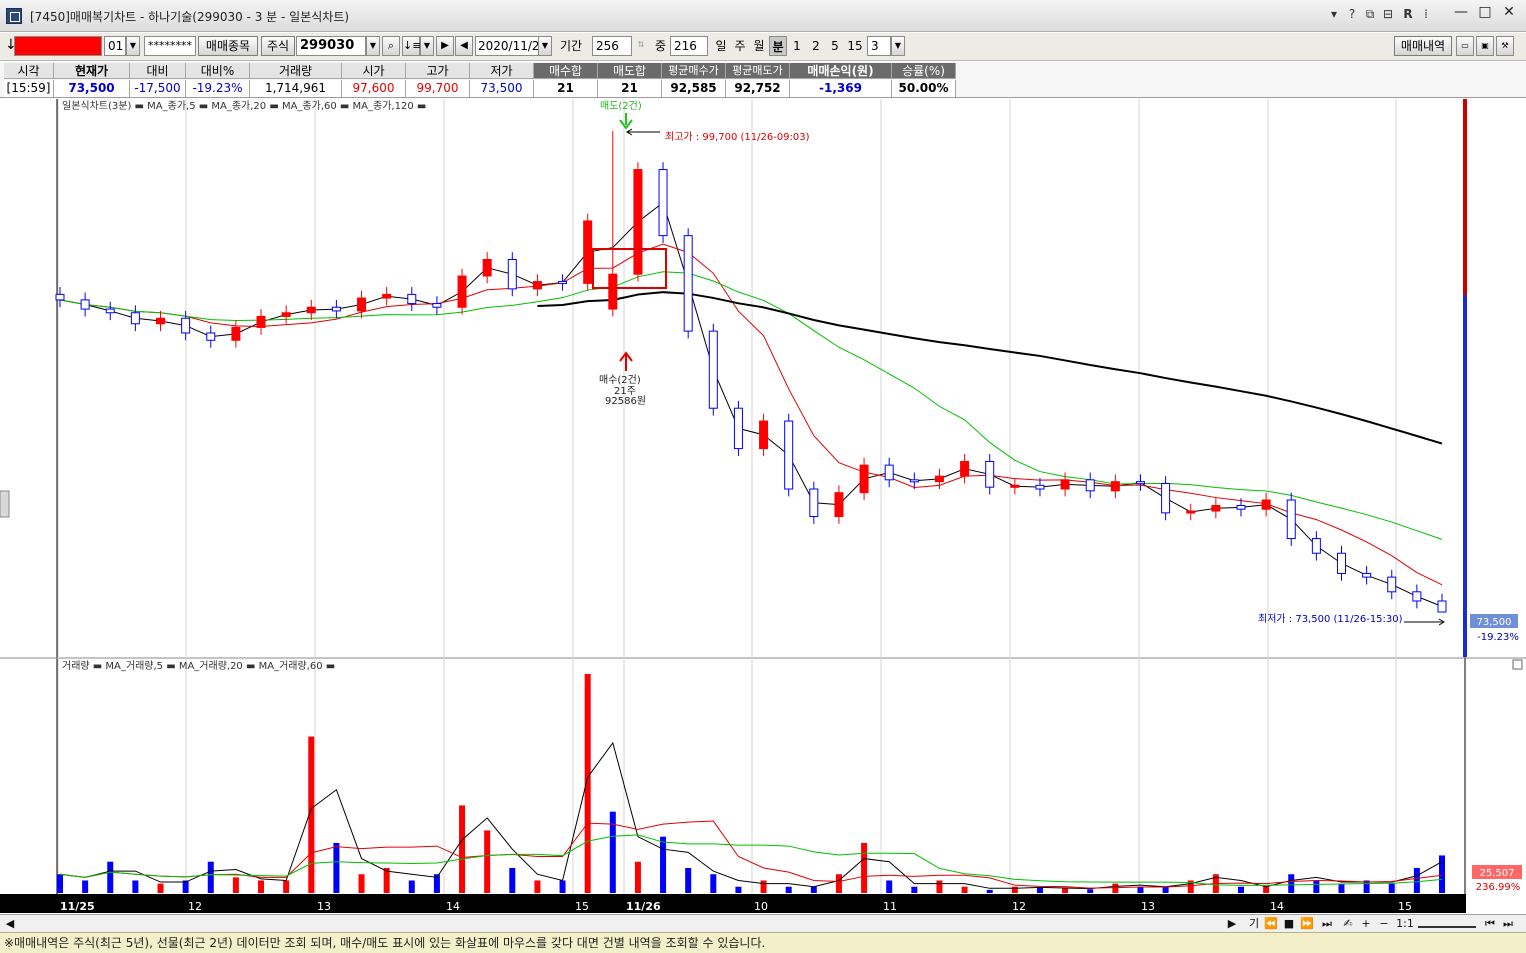 This screenshot has height=953, width=1526. Describe the element at coordinates (643, 906) in the screenshot. I see `x-axis-label: 11/26` at that location.